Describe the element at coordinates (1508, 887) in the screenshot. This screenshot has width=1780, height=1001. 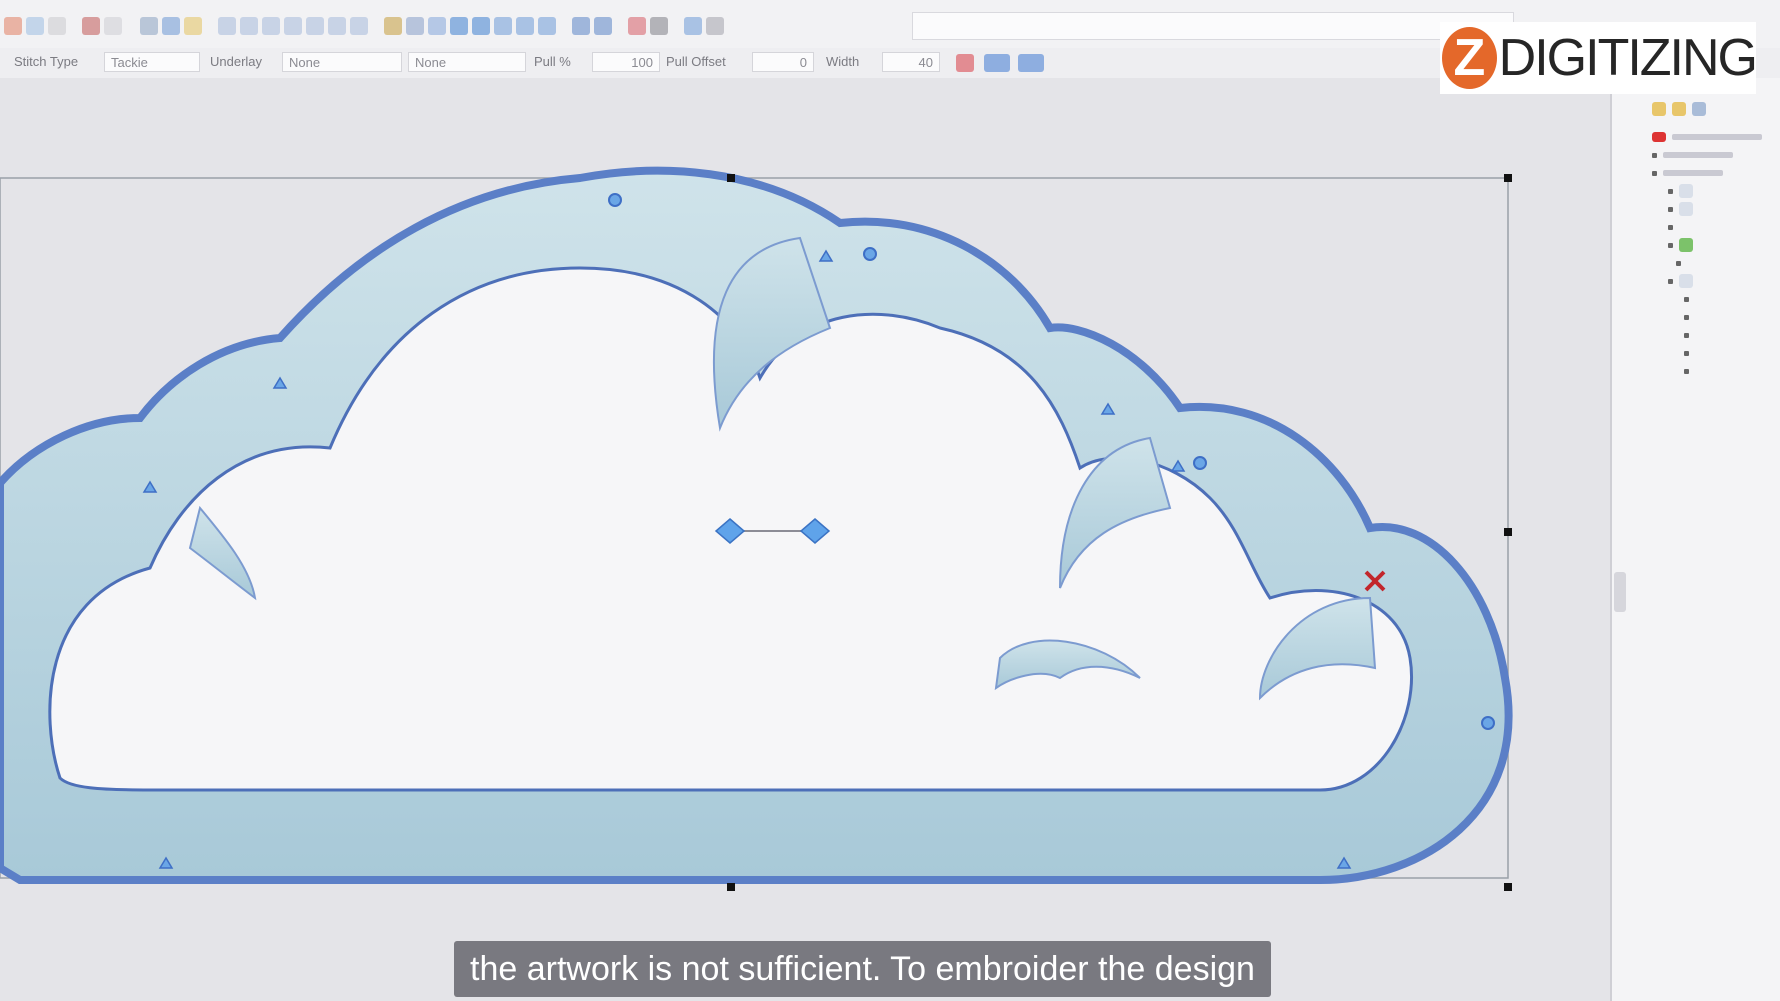
I see `handle-bottom-right` at that location.